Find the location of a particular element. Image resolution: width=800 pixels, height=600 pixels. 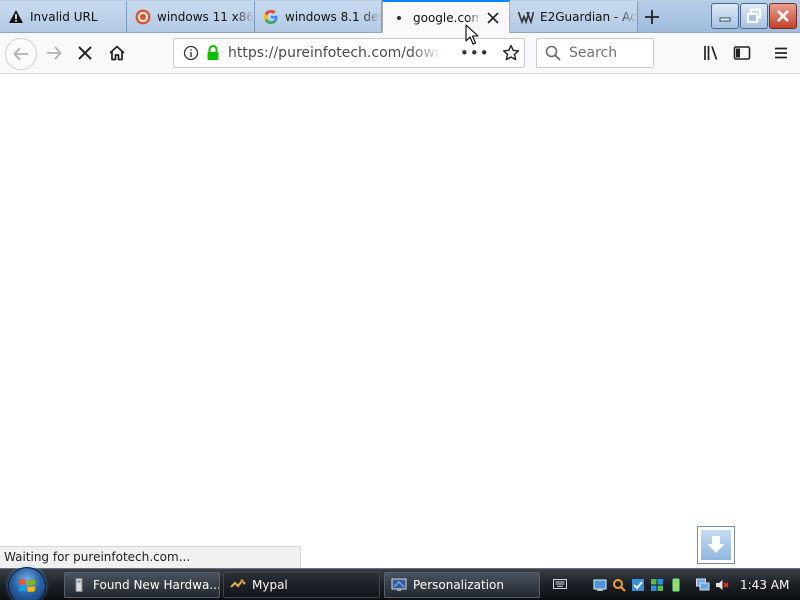

windows-logo-icon is located at coordinates (27, 585).